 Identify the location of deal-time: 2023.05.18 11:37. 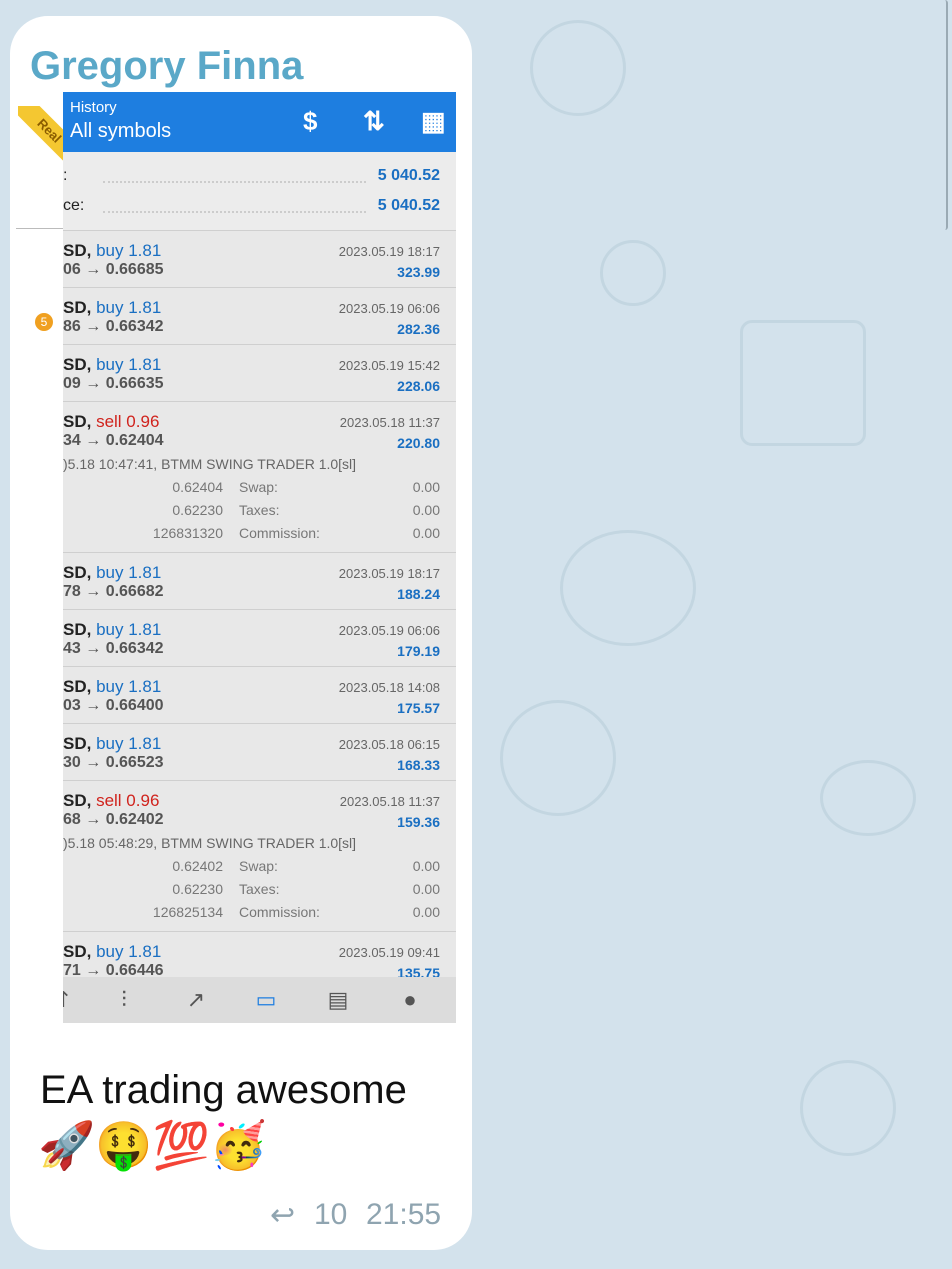
(389, 801).